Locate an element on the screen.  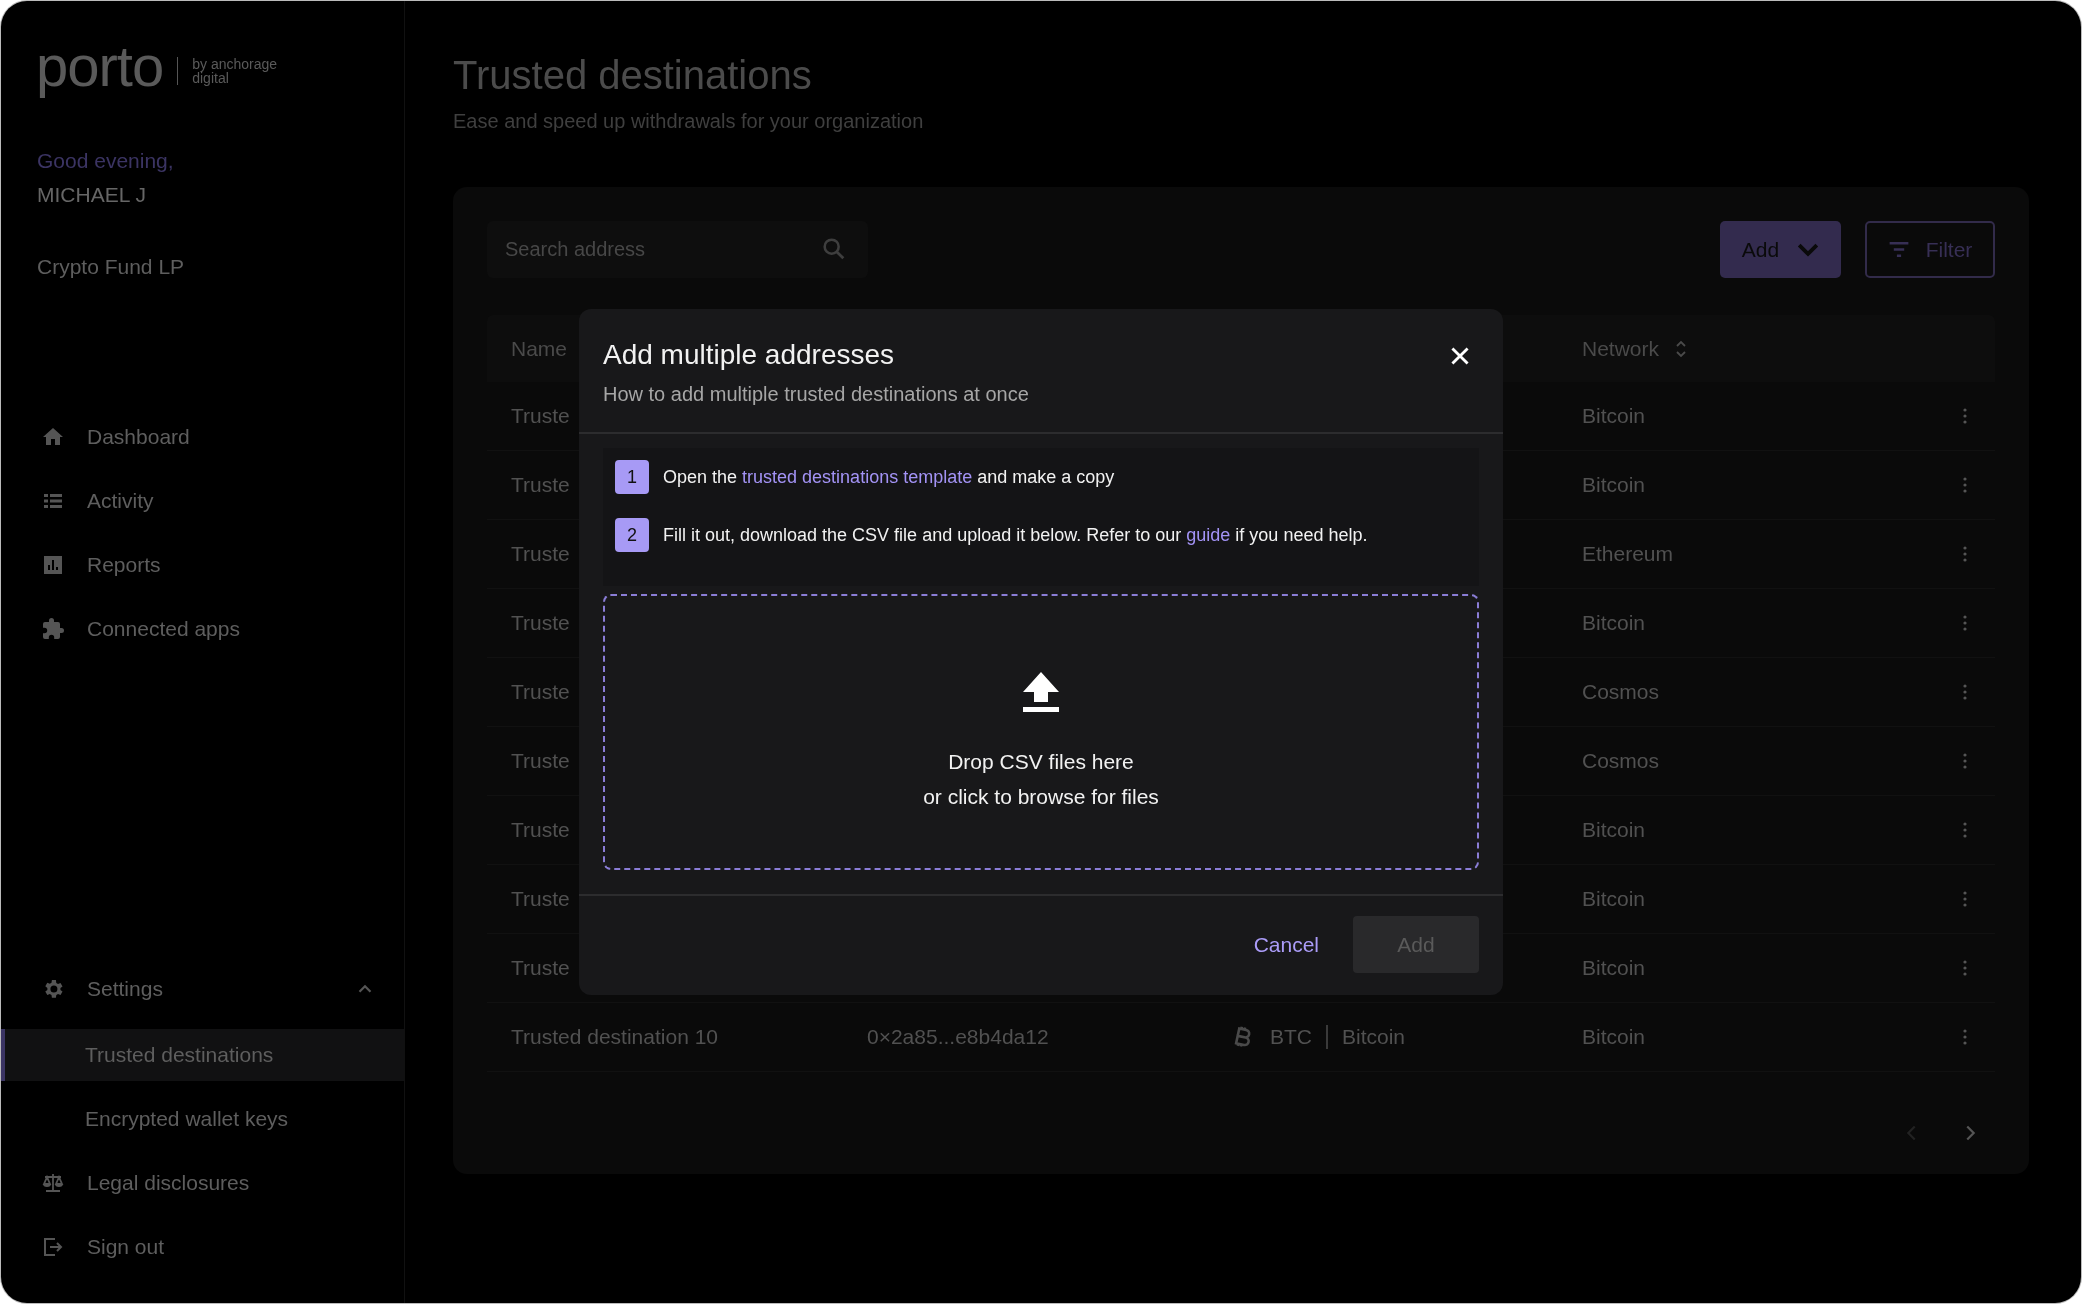
logo-tagline: by anchorage digital is located at coordinates (235, 71).